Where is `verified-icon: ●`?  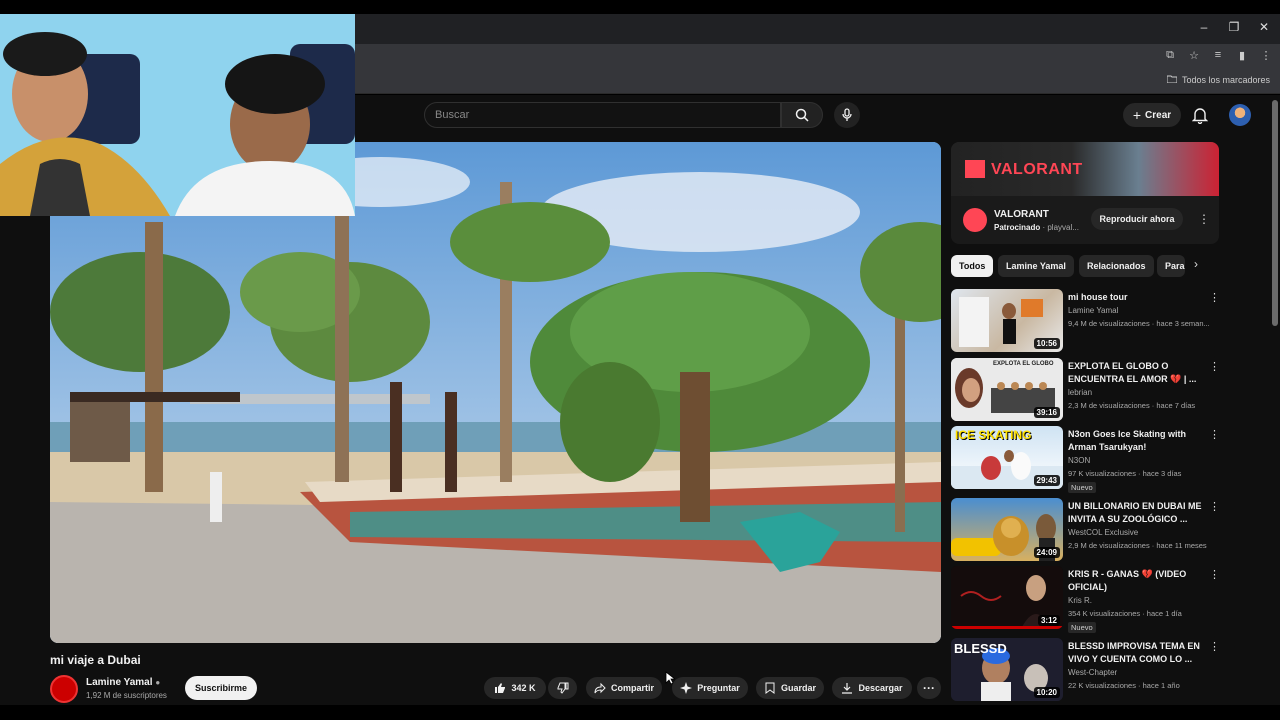
verified-icon: ● is located at coordinates (158, 682).